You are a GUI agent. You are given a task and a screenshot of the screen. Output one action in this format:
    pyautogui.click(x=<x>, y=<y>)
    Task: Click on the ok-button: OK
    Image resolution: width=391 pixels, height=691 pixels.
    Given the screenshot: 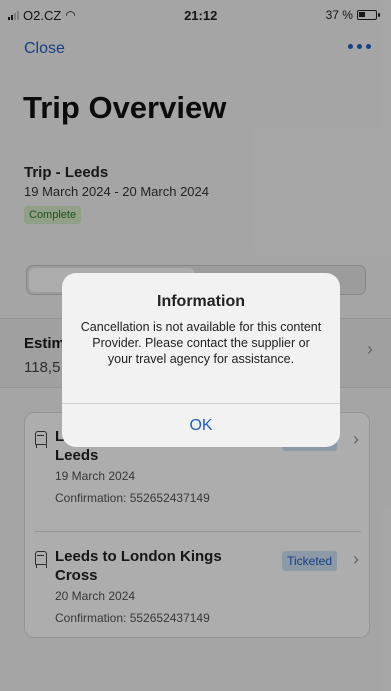 What is the action you would take?
    pyautogui.click(x=201, y=425)
    